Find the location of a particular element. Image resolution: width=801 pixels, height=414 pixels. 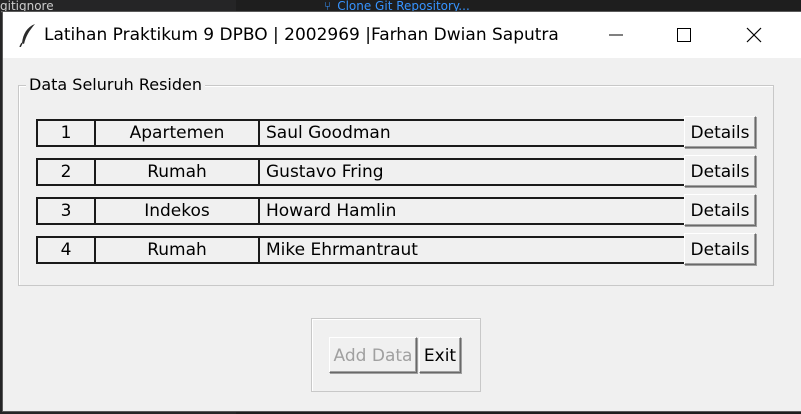

exit-button: Exit is located at coordinates (440, 355).